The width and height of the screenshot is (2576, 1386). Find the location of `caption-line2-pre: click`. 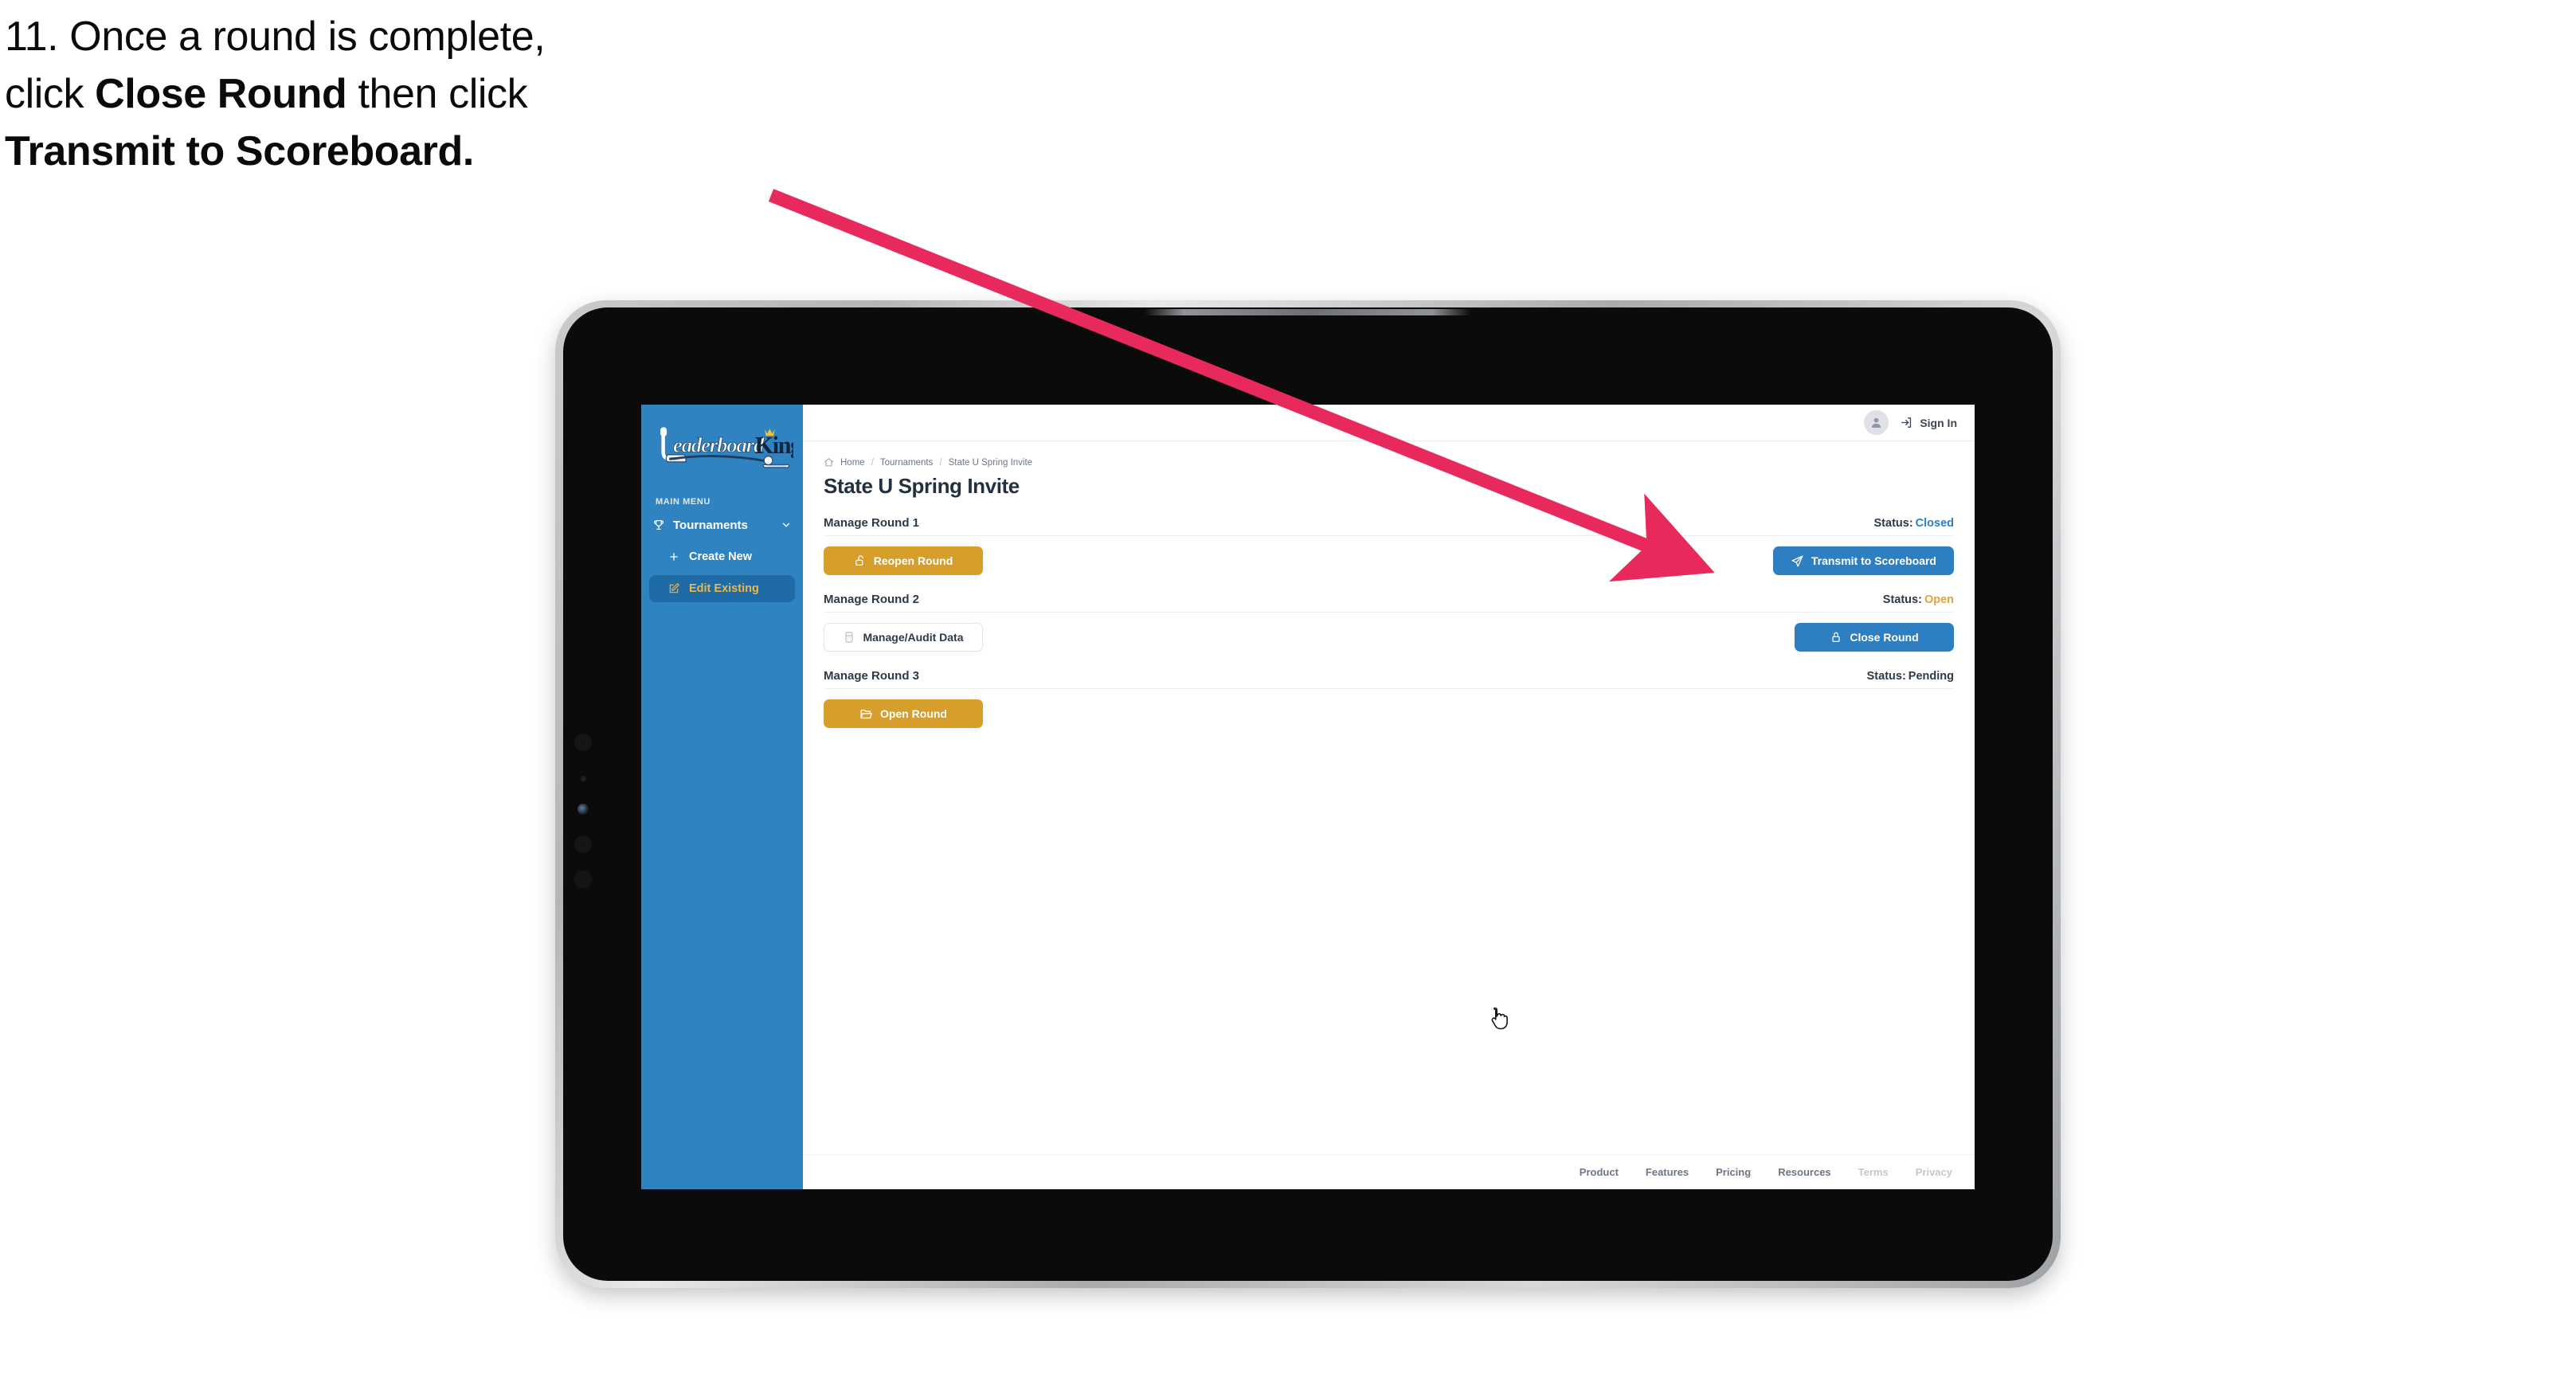

caption-line2-pre: click is located at coordinates (50, 94).